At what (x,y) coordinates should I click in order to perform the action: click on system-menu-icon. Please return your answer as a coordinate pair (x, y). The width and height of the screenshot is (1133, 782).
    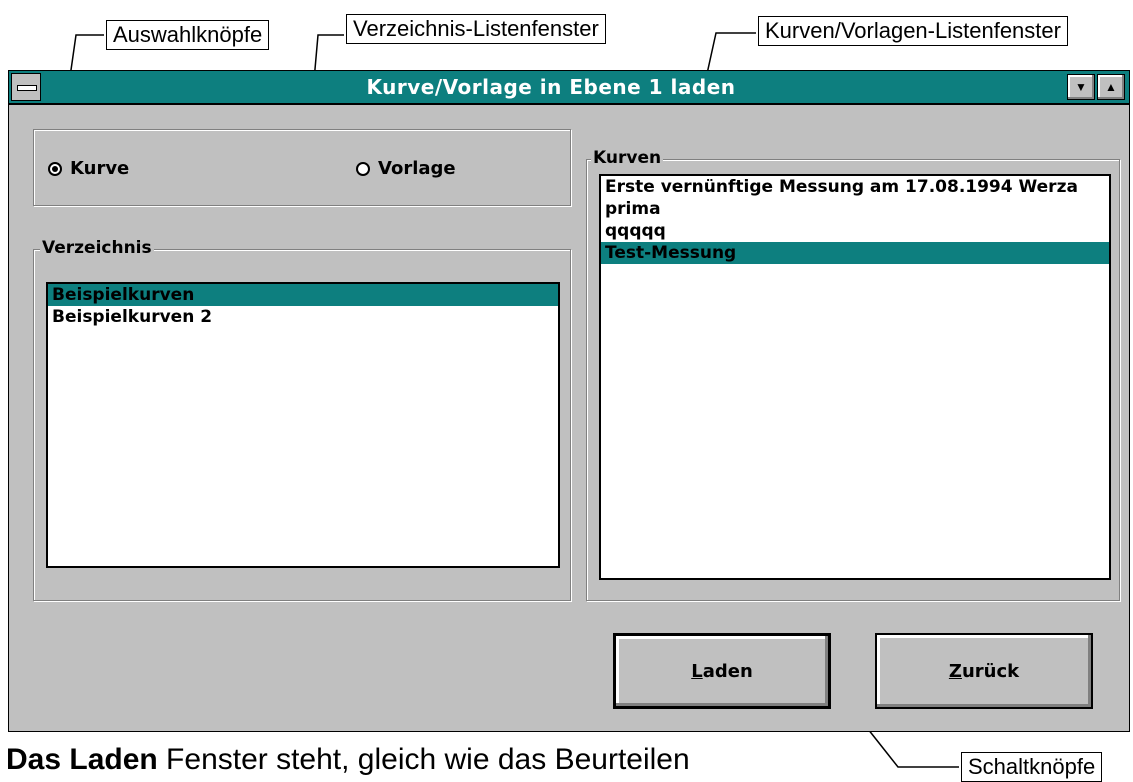
    Looking at the image, I should click on (26, 87).